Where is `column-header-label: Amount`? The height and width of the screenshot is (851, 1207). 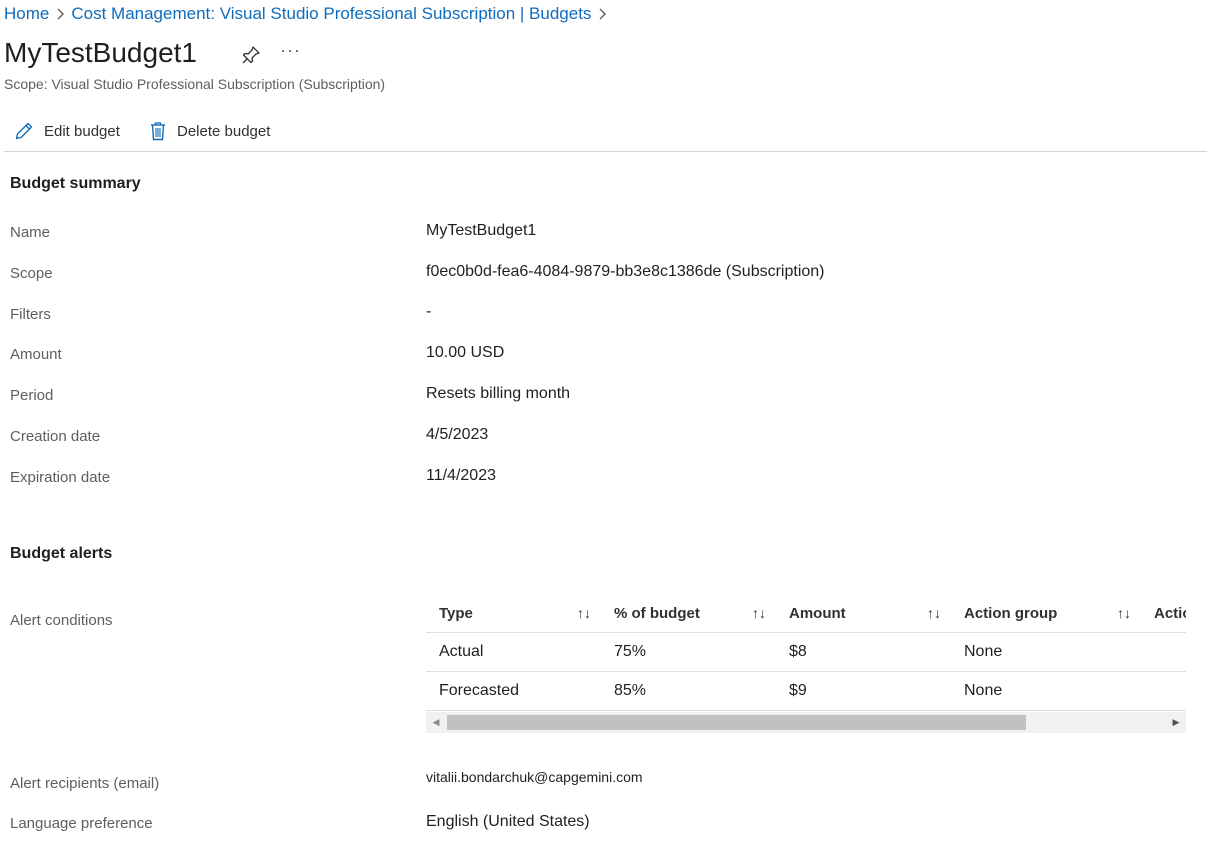
column-header-label: Amount is located at coordinates (817, 613).